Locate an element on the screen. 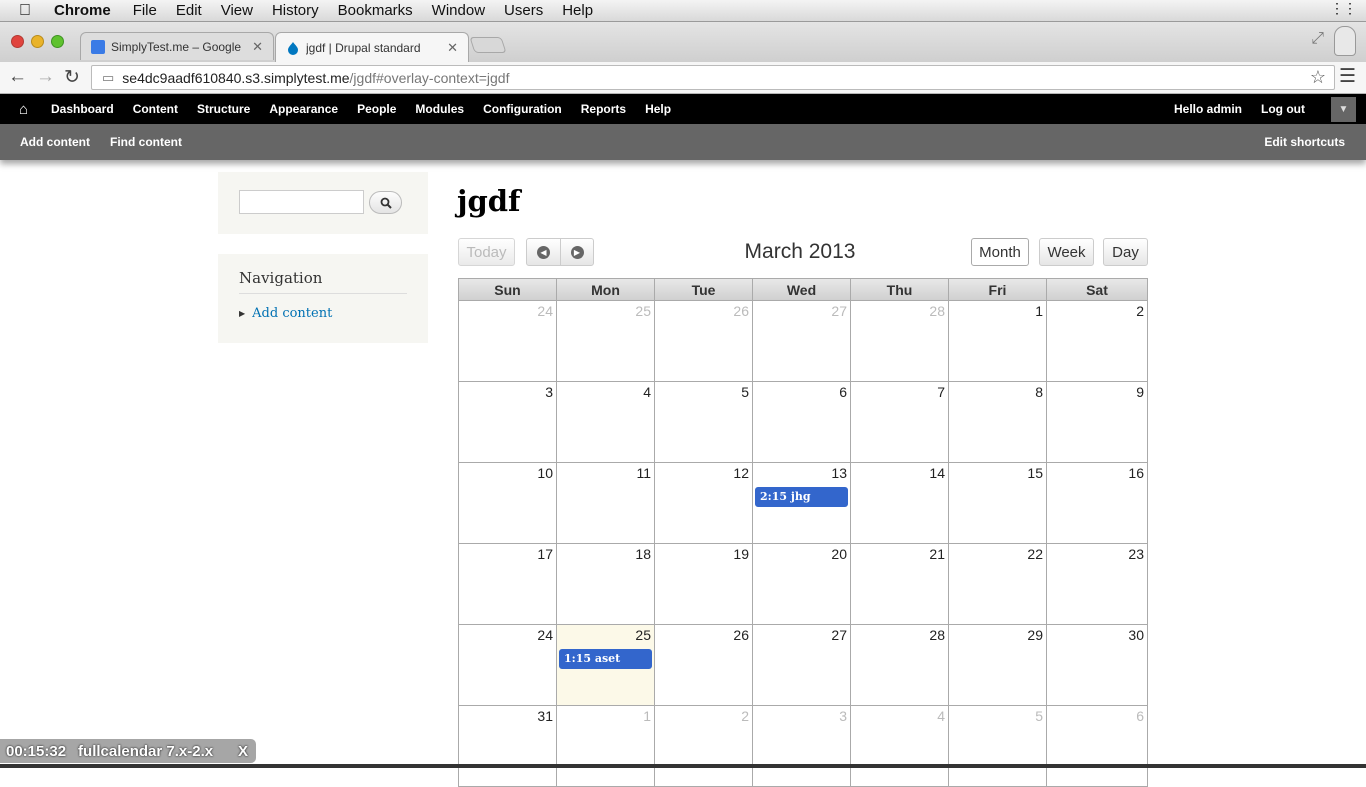 The height and width of the screenshot is (787, 1366). reload-icon: ↻ is located at coordinates (72, 77).